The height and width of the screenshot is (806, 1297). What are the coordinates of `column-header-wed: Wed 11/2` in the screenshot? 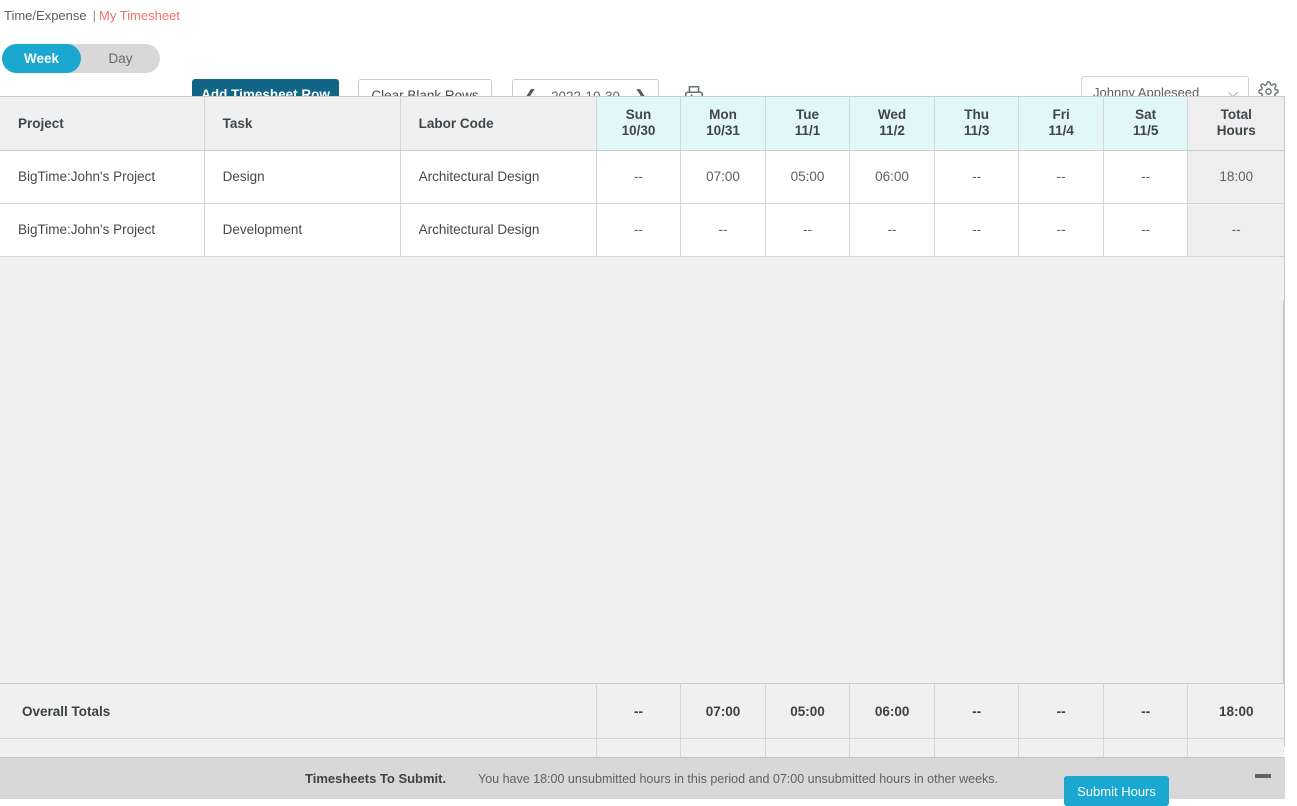 It's located at (892, 123).